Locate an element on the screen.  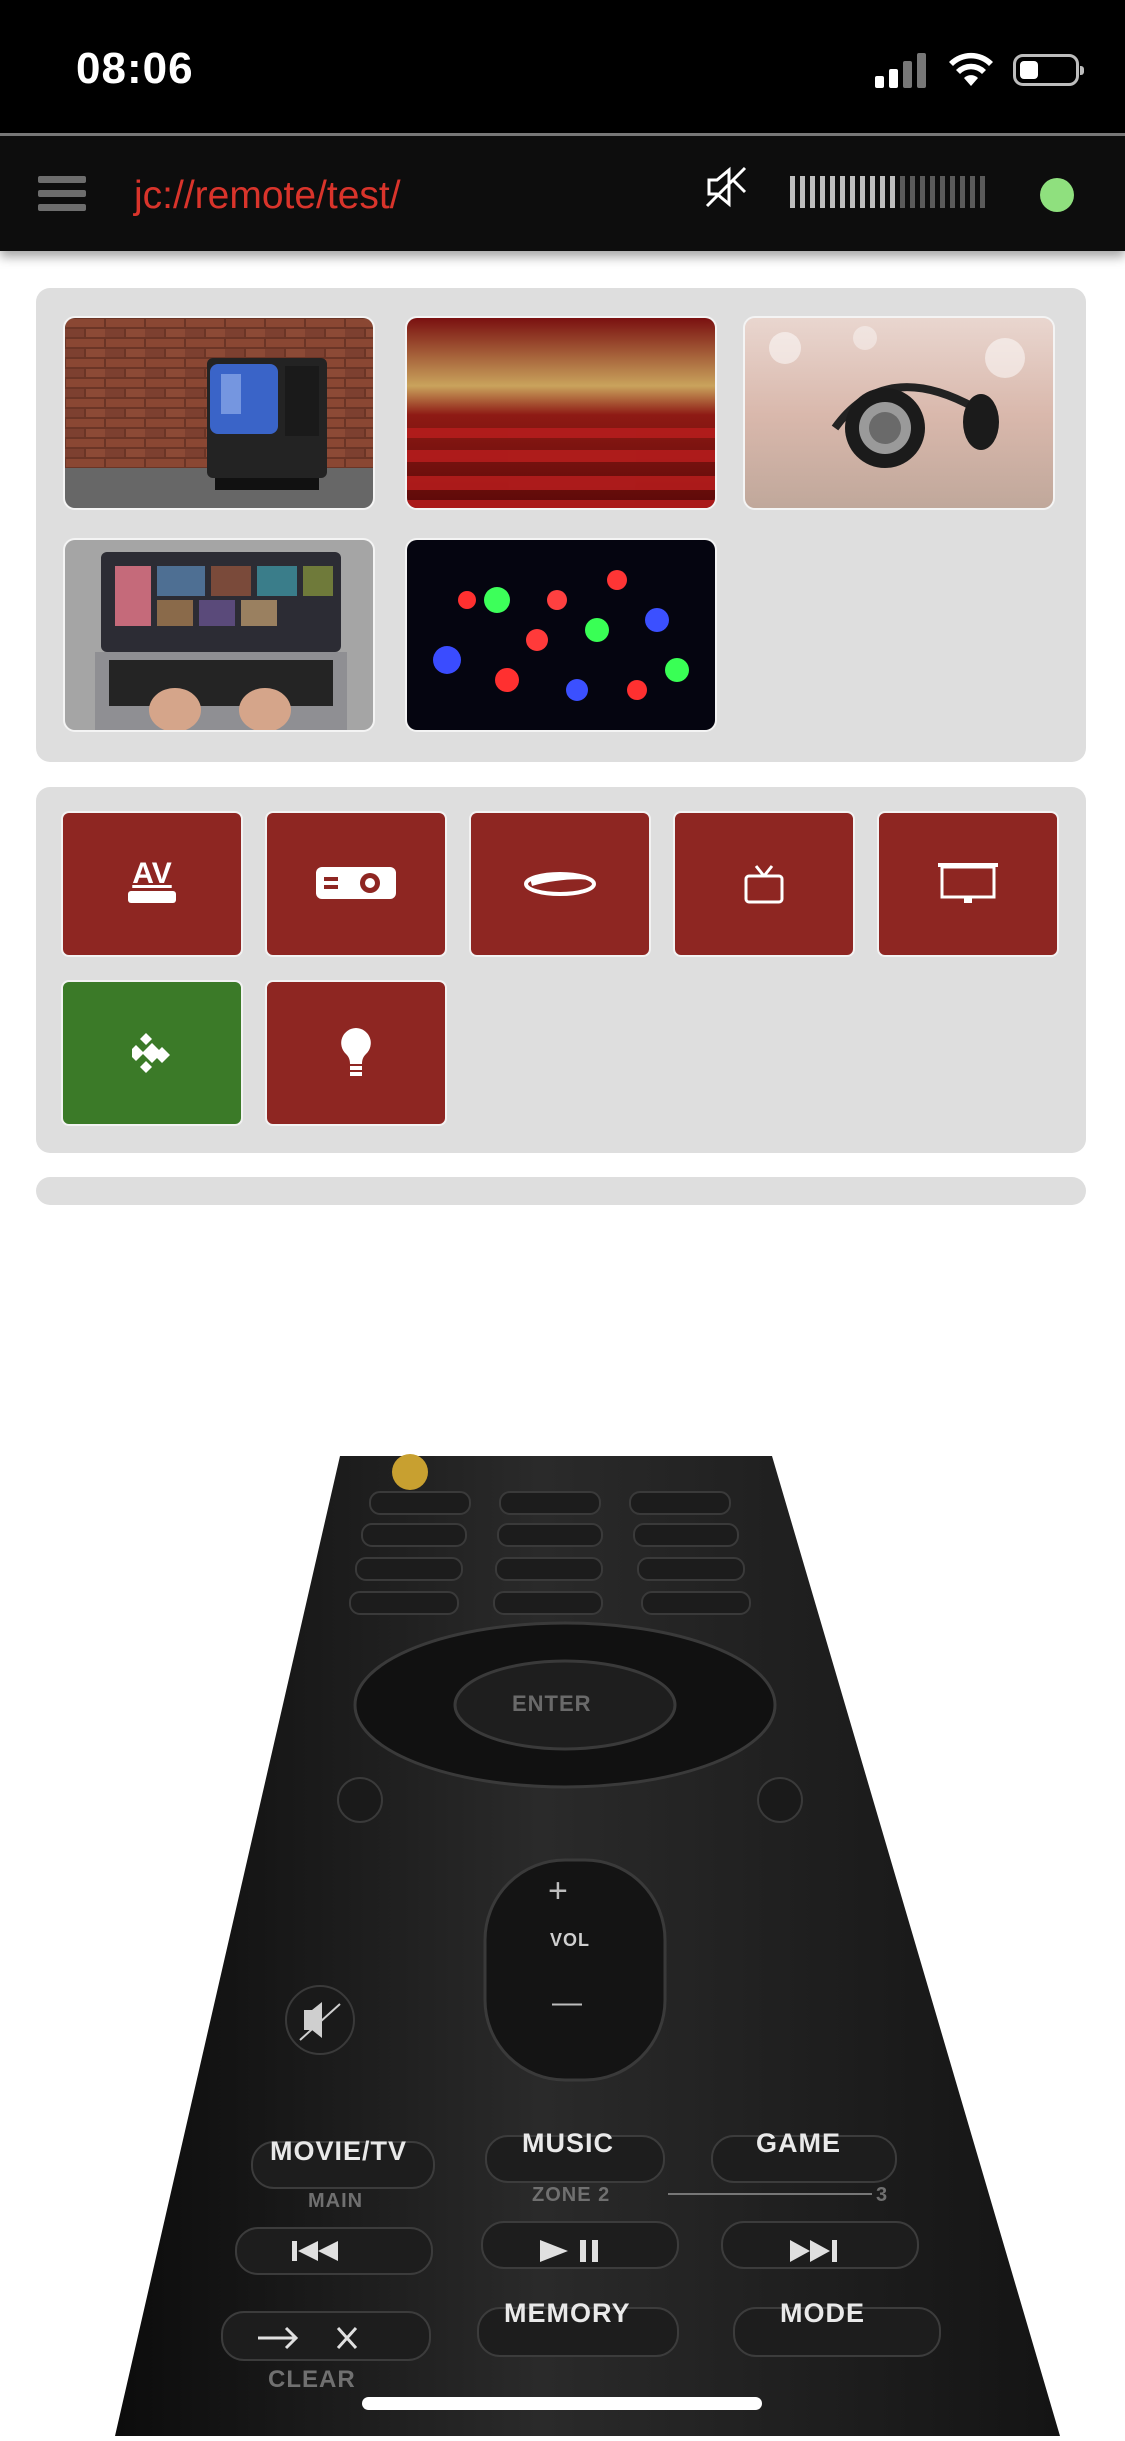
tv-icon is located at coordinates (764, 884).